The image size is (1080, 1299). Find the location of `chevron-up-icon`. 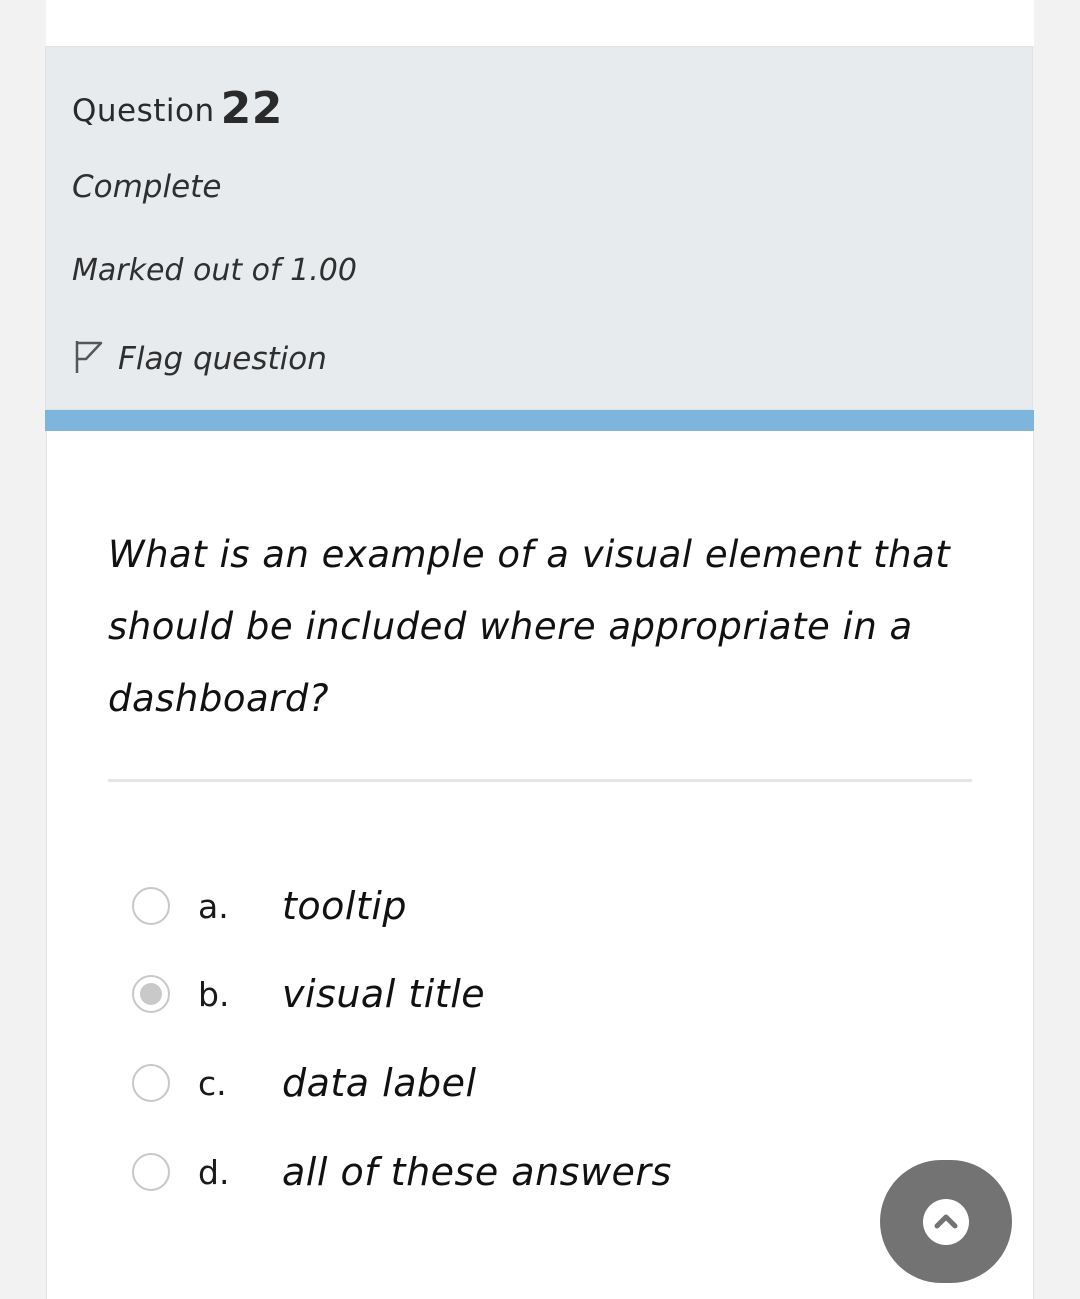

chevron-up-icon is located at coordinates (946, 1221).